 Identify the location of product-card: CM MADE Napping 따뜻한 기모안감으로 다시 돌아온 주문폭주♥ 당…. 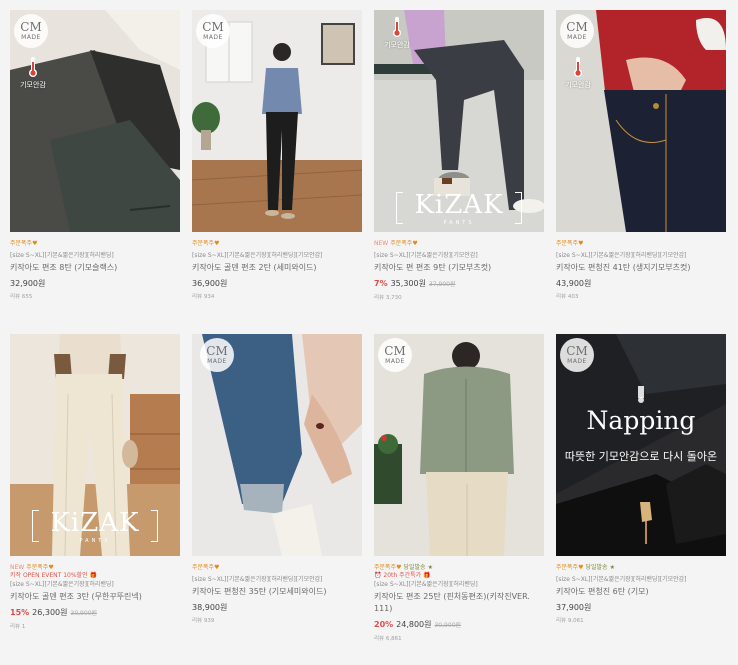
(641, 496).